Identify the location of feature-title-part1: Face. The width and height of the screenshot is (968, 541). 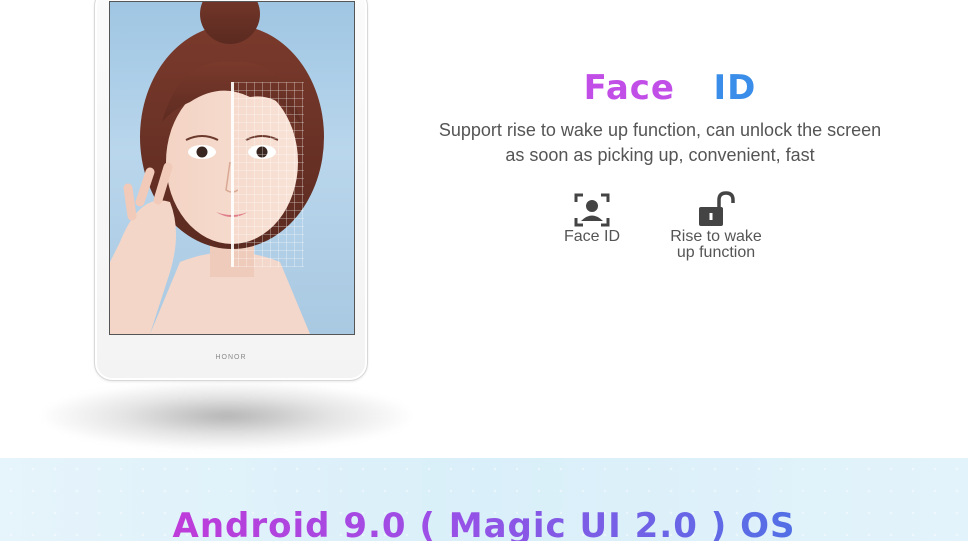
(629, 88).